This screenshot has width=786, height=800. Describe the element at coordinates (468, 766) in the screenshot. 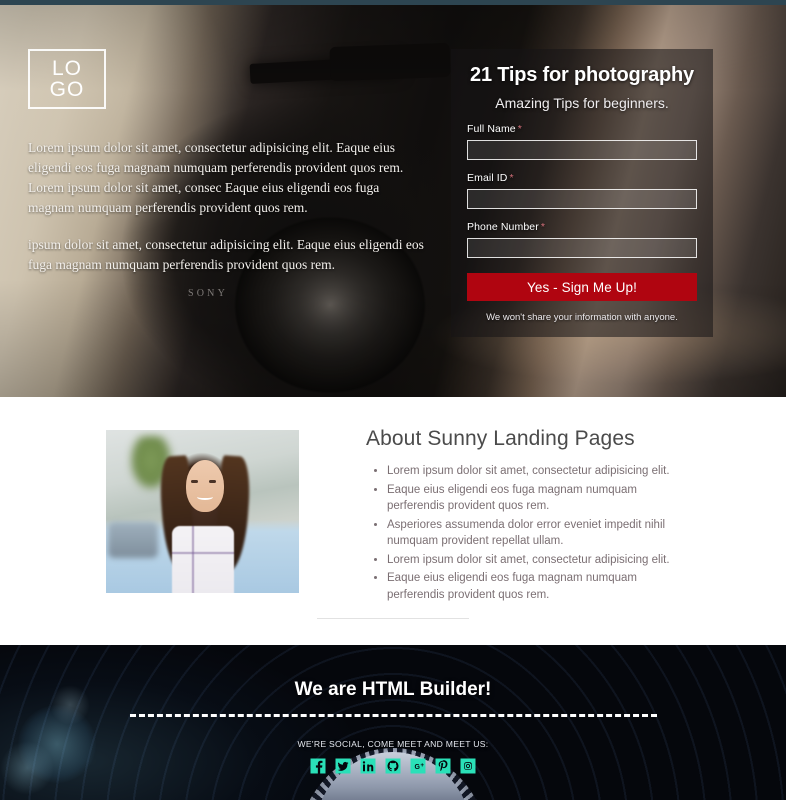

I see `instagram-icon` at that location.